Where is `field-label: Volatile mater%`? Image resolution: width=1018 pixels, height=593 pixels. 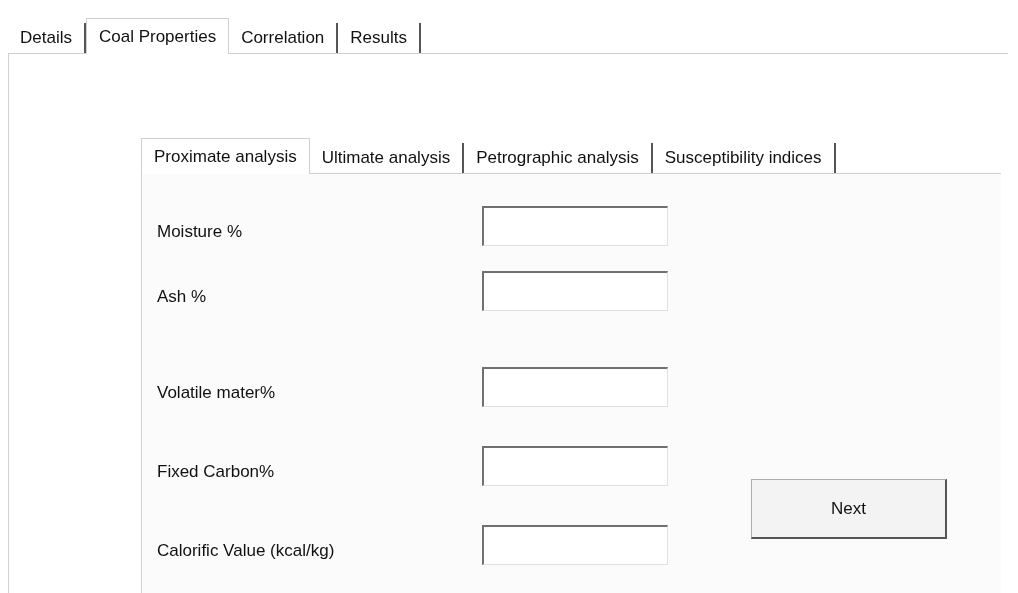 field-label: Volatile mater% is located at coordinates (217, 393).